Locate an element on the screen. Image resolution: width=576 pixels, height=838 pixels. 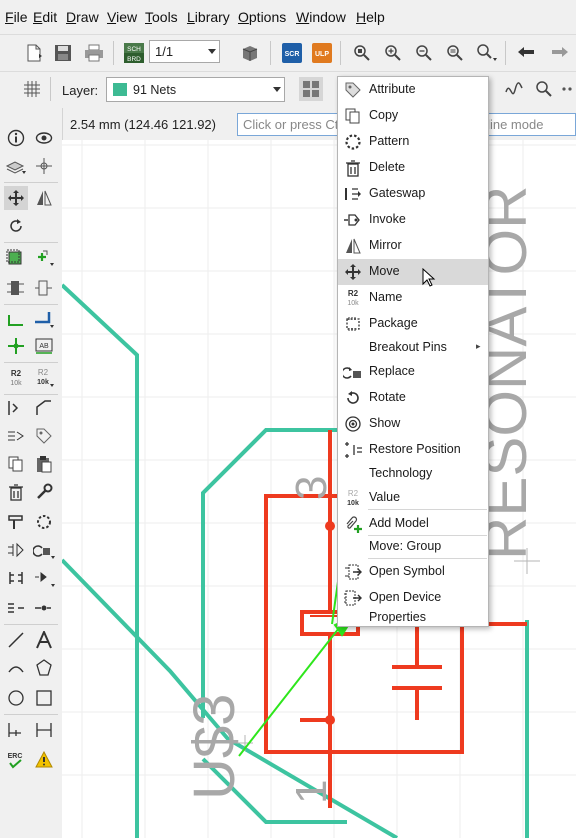
menu-draw: Draw is located at coordinates (82, 17).